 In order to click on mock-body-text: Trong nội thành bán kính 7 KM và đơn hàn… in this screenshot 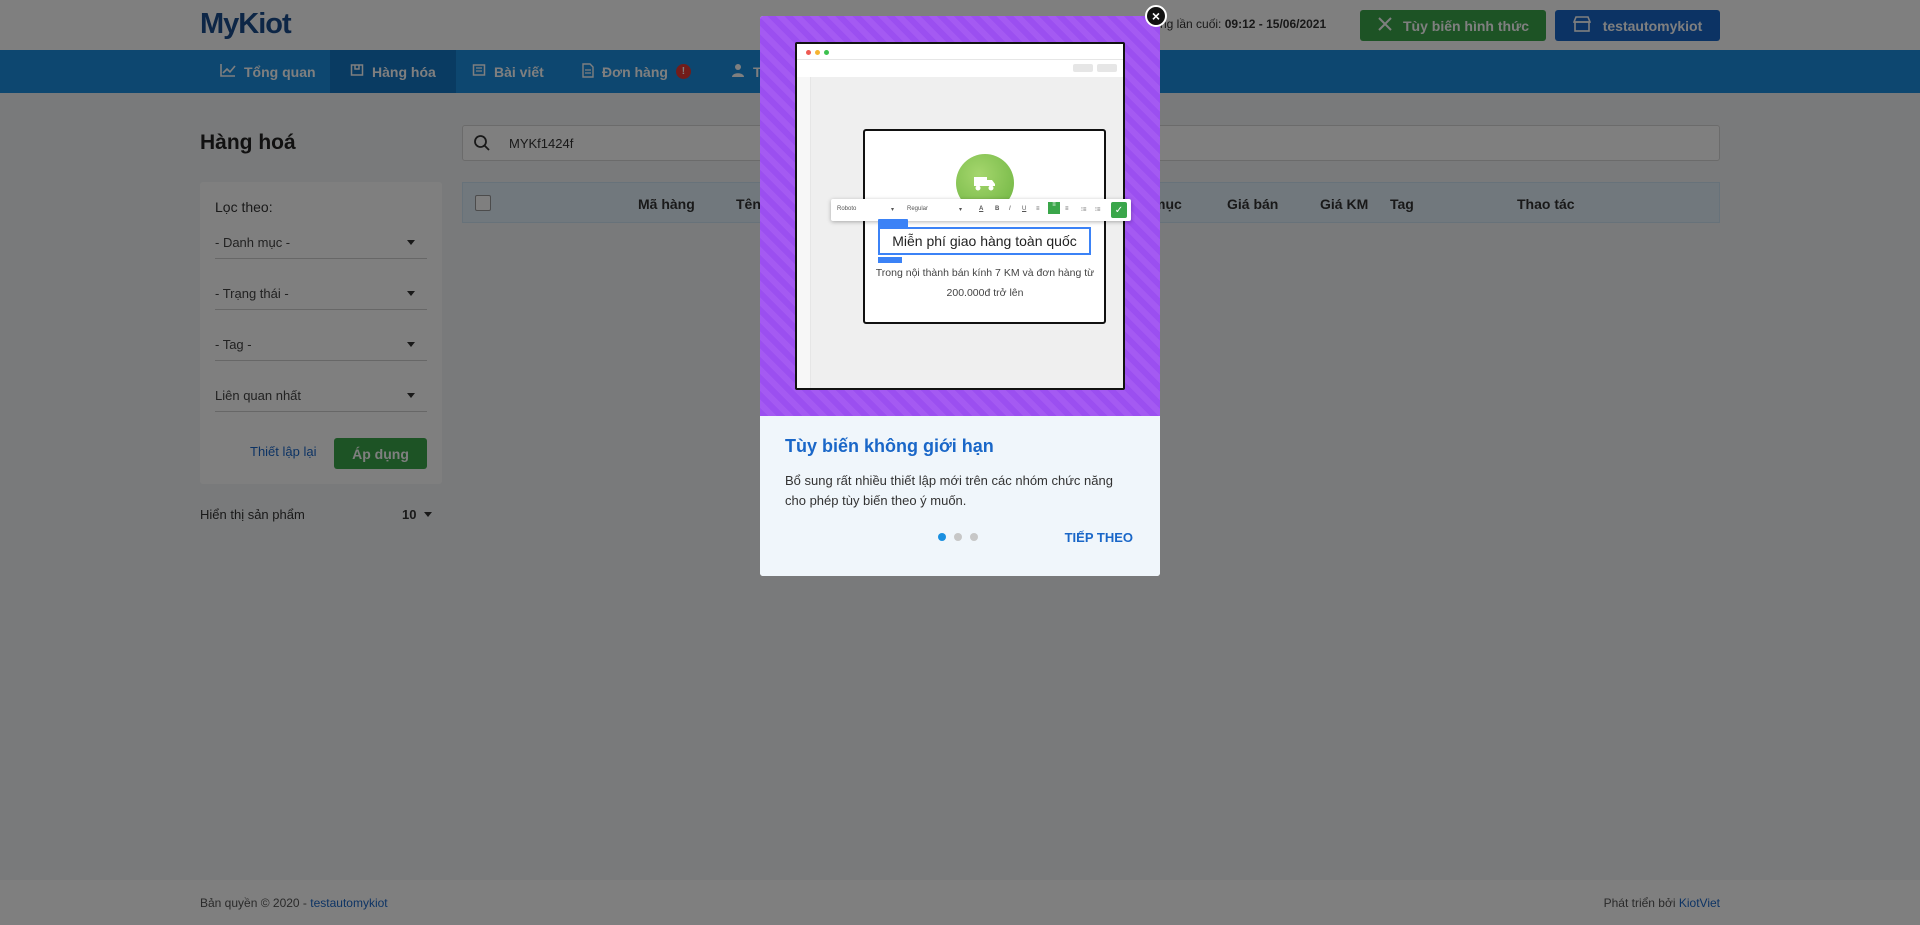, I will do `click(985, 283)`.